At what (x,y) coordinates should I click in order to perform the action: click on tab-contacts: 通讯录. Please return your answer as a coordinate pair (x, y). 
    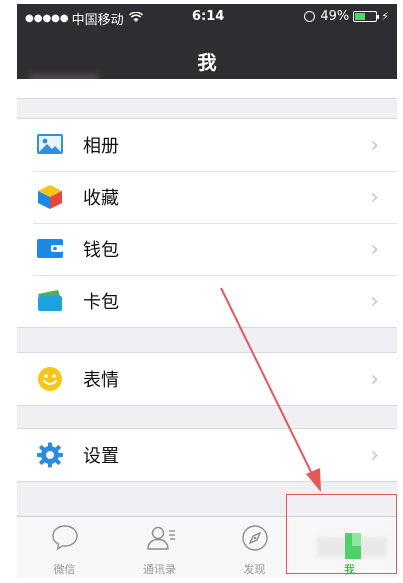
    Looking at the image, I should click on (159, 547).